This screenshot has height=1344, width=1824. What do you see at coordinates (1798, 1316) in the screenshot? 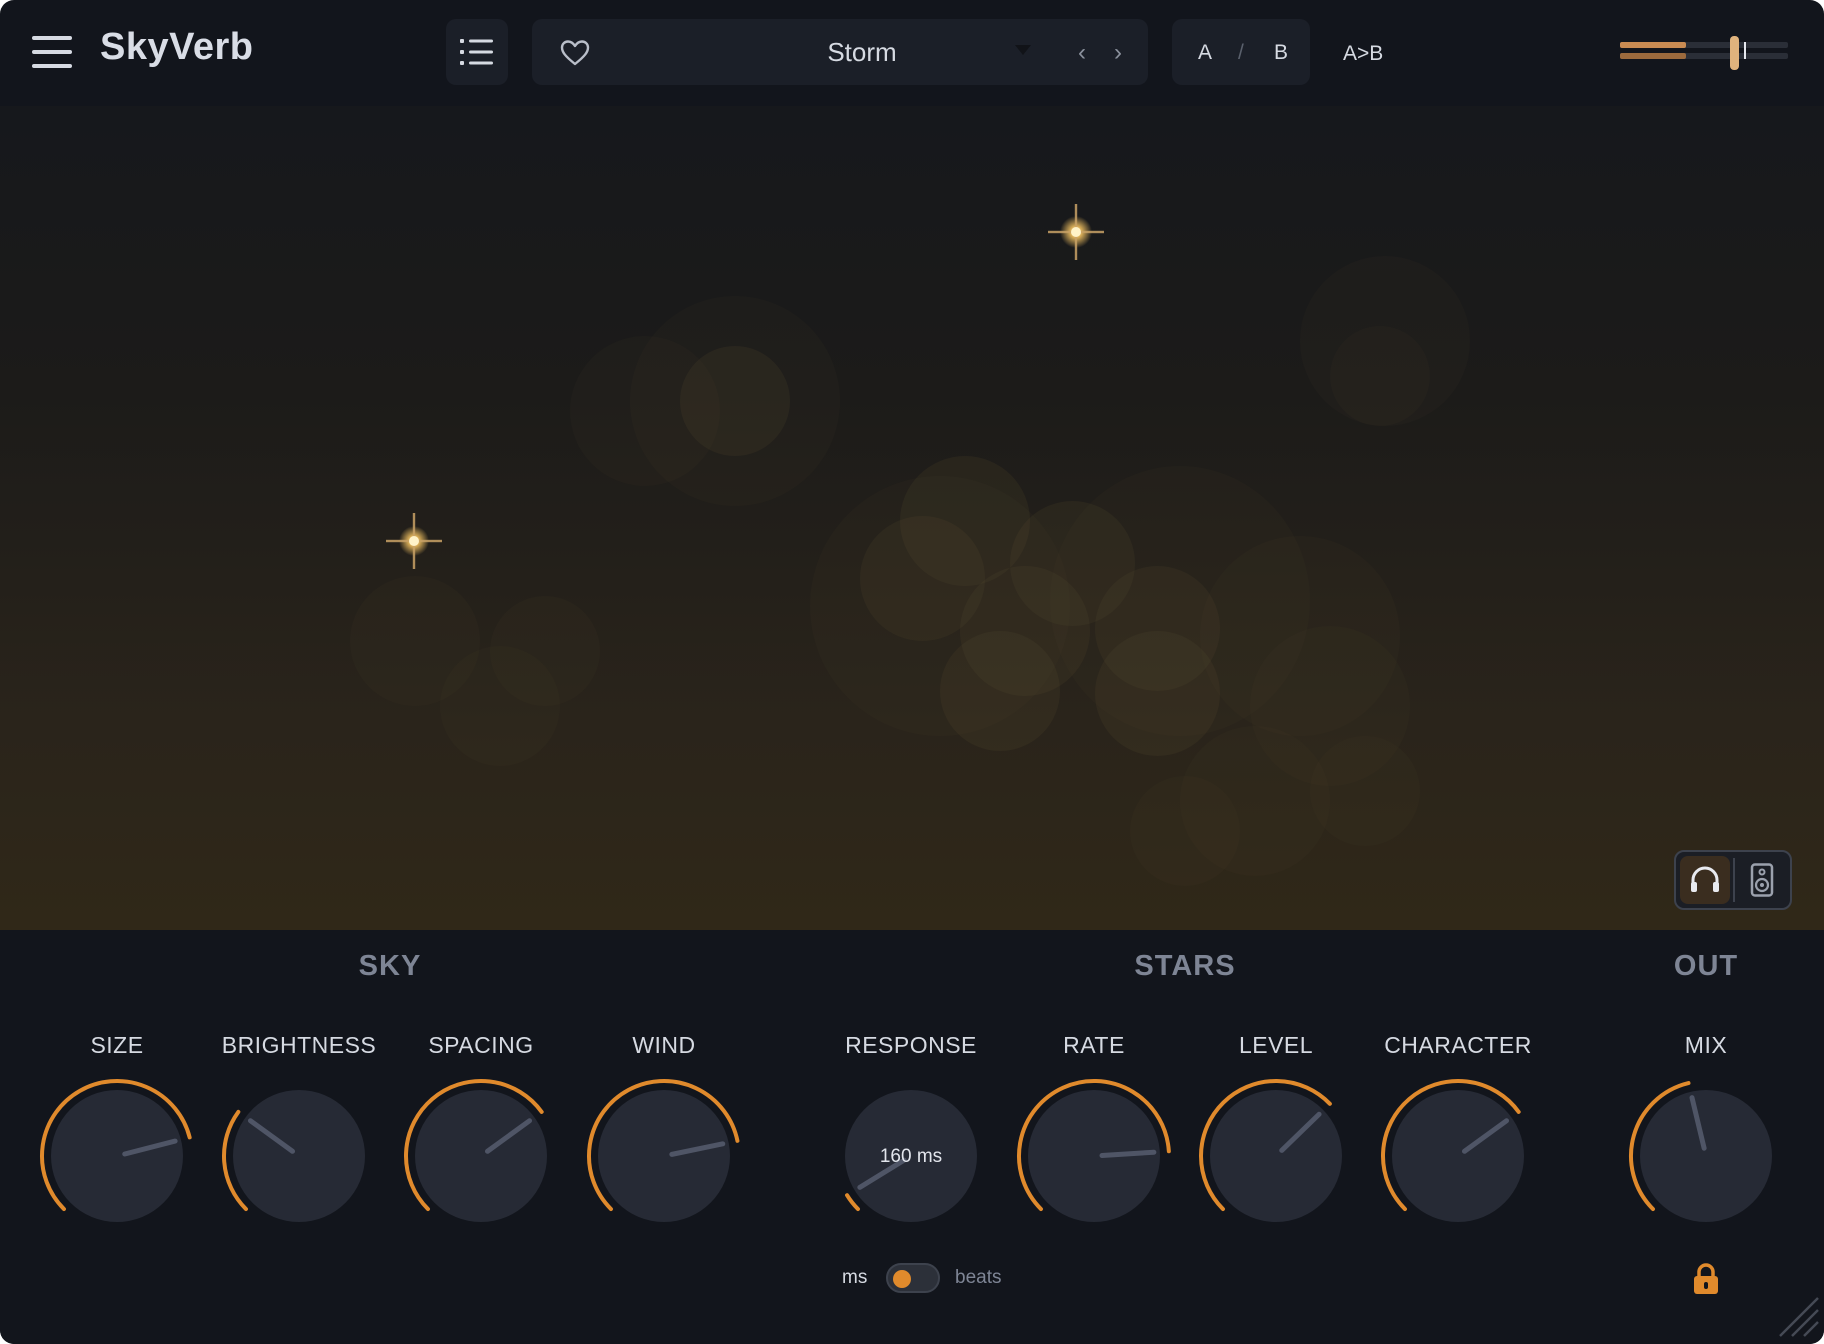
I see `resize-grip-icon` at bounding box center [1798, 1316].